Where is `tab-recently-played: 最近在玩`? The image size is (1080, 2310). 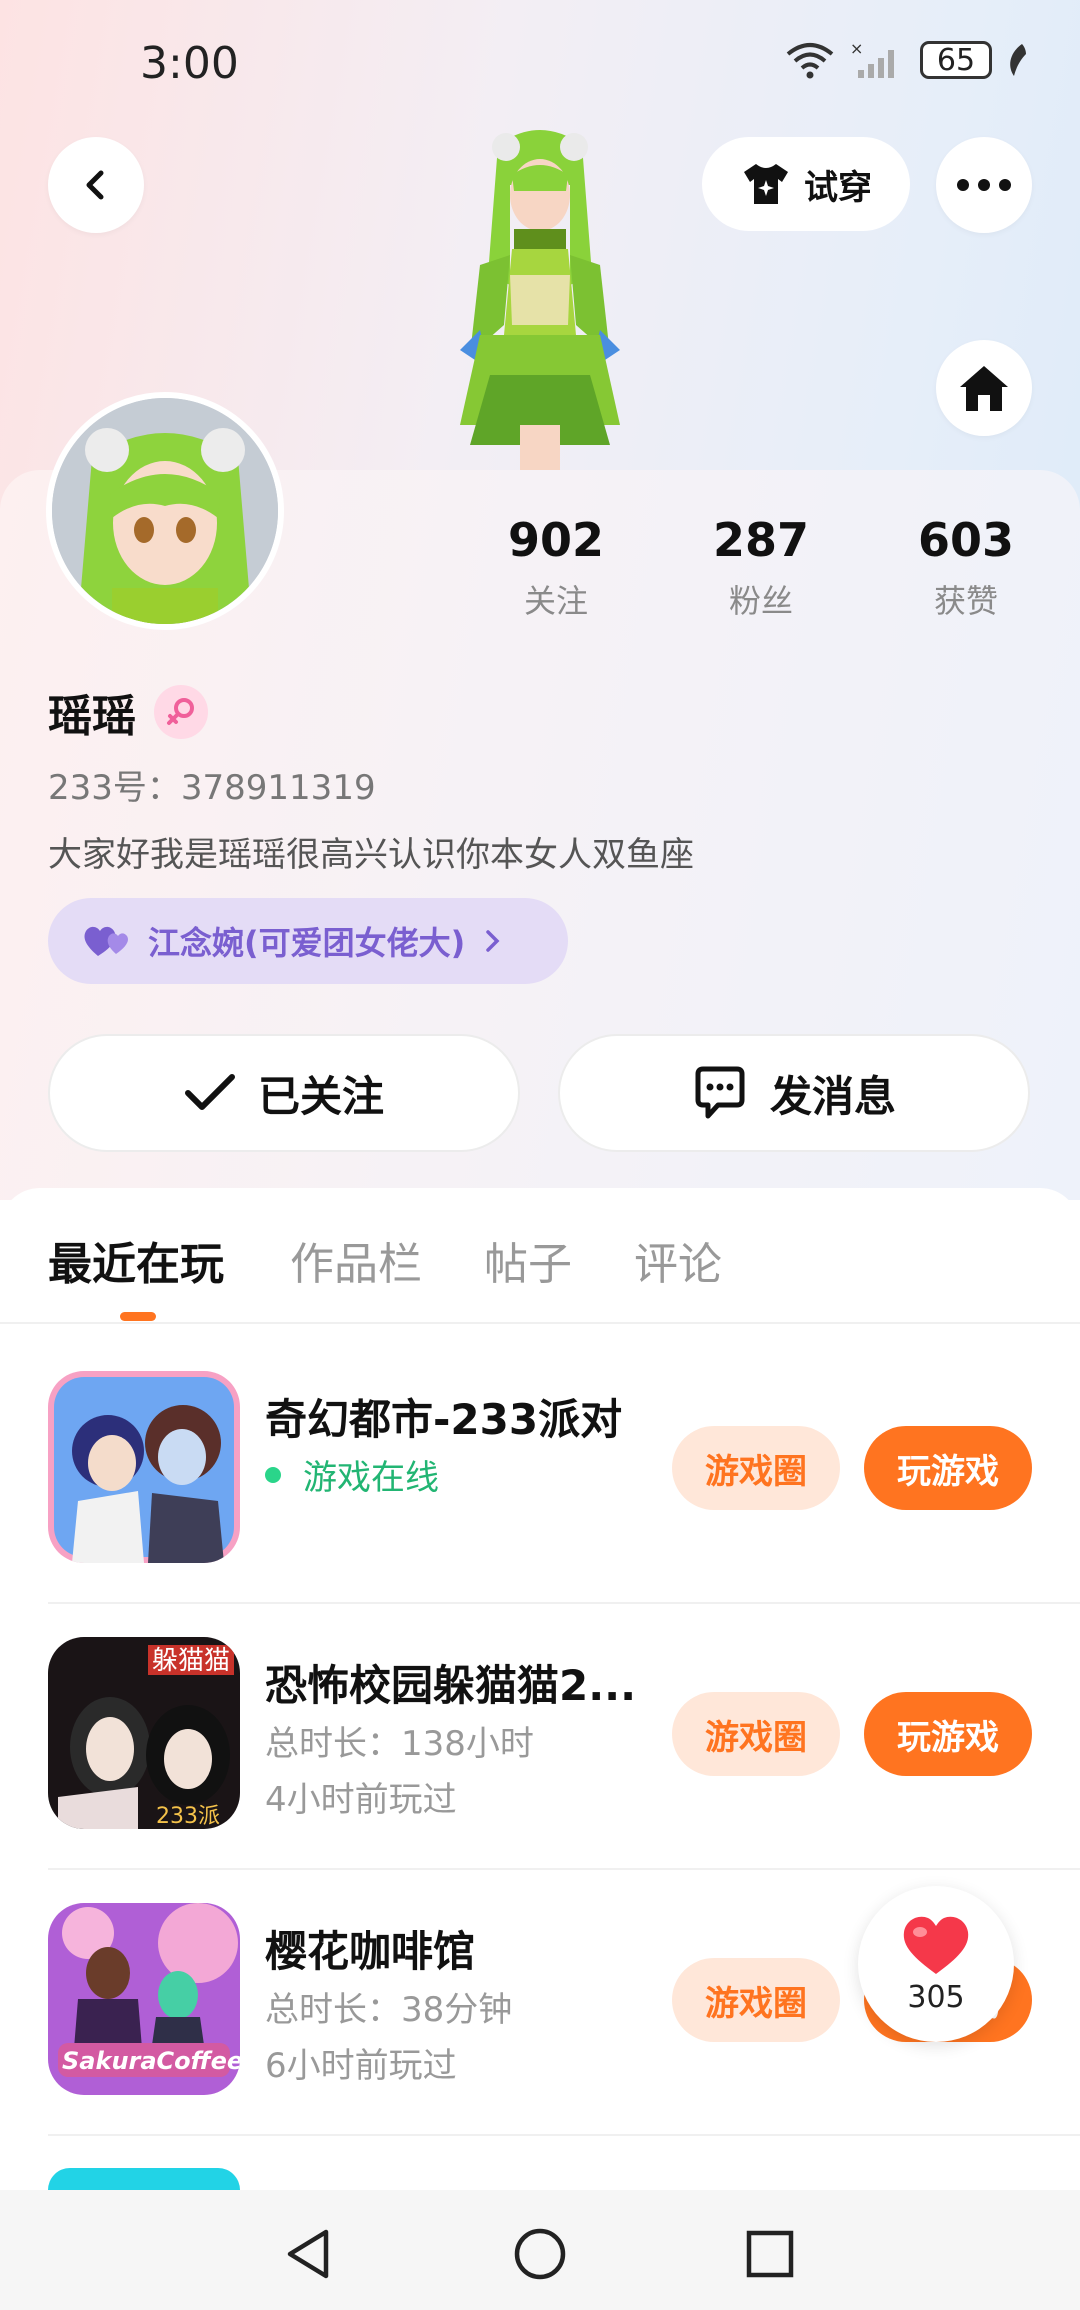 tab-recently-played: 最近在玩 is located at coordinates (136, 1260).